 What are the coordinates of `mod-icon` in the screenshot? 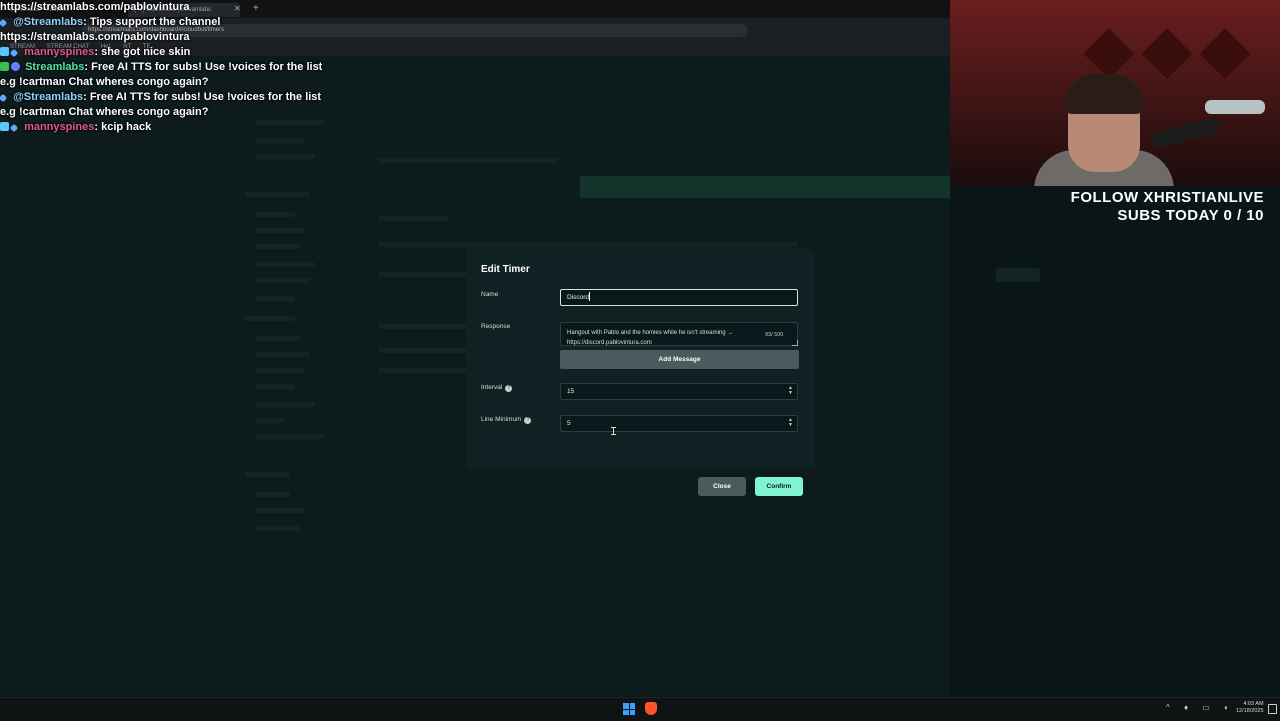 It's located at (4, 66).